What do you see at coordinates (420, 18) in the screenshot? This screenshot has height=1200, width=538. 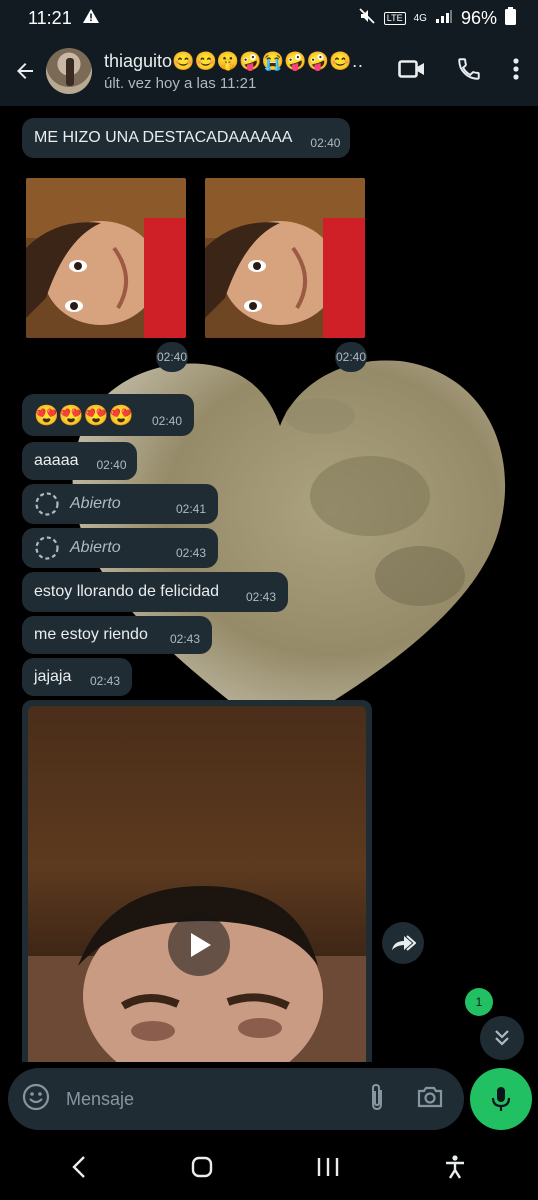 I see `network-type: 4G` at bounding box center [420, 18].